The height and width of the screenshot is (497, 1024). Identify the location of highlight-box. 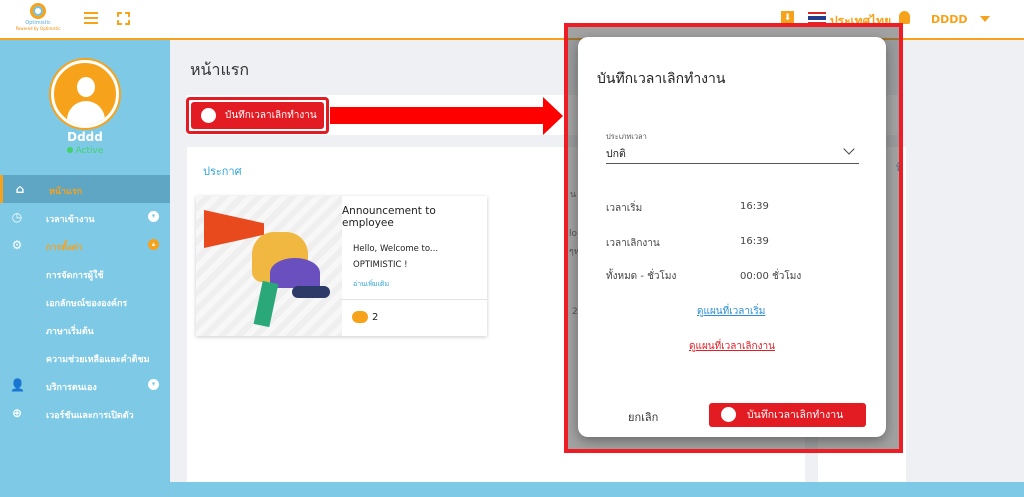
(257, 115).